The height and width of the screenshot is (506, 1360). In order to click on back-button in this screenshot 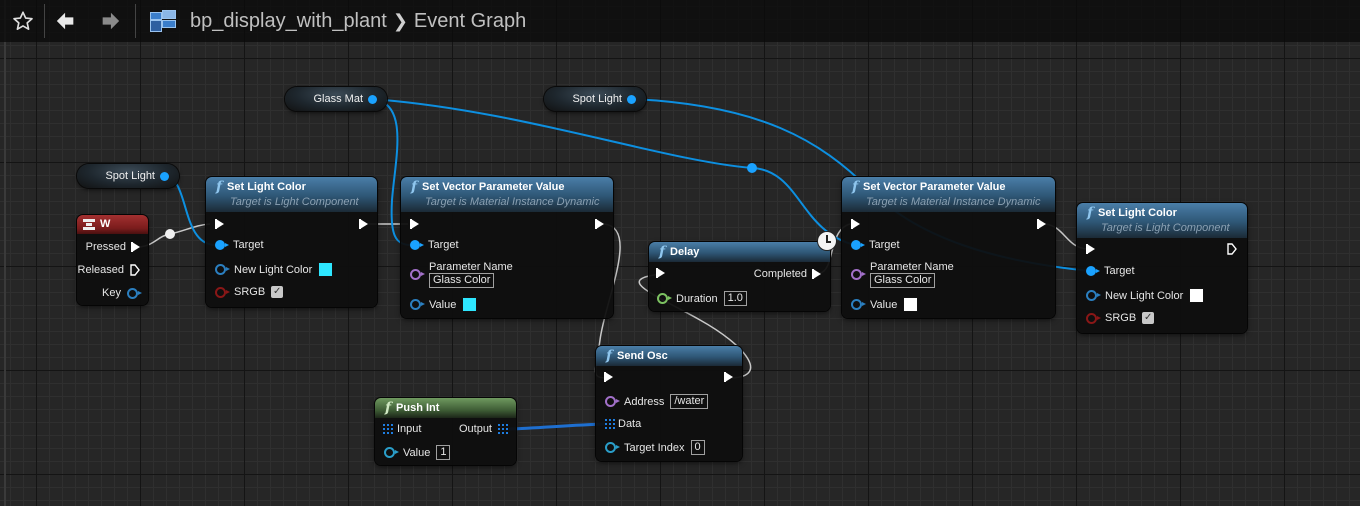, I will do `click(66, 21)`.